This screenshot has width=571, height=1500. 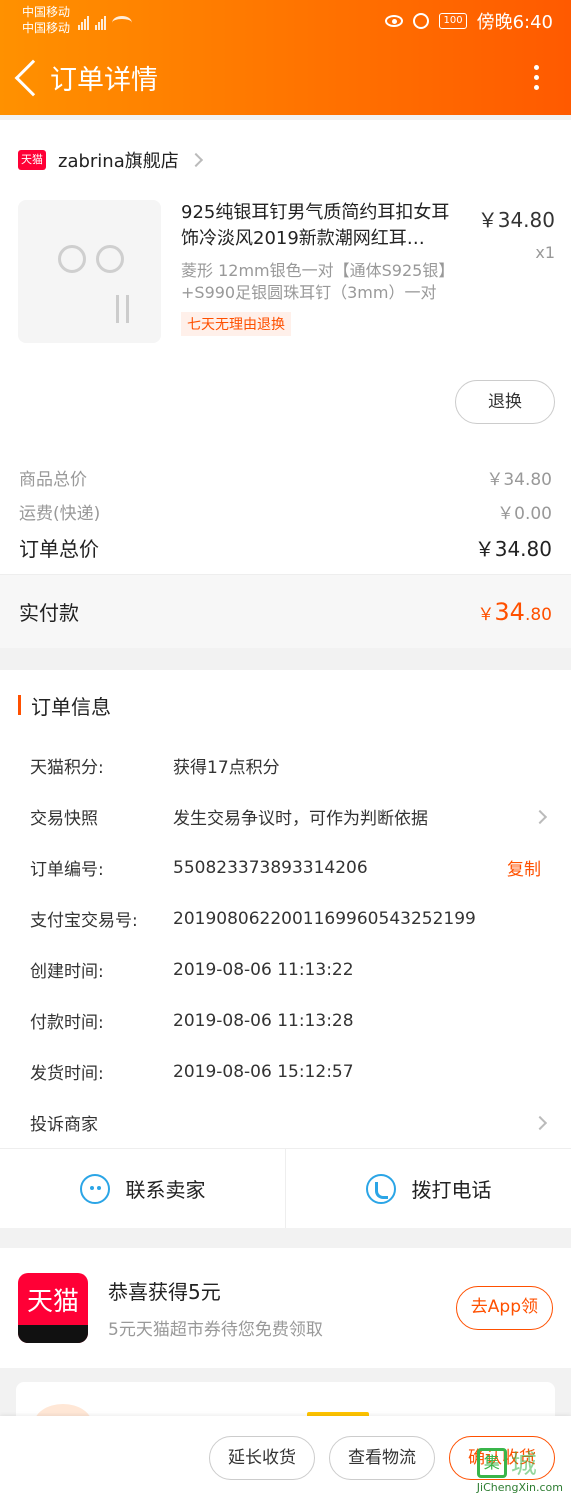 I want to click on status-time: 傍晚6:40, so click(x=514, y=22).